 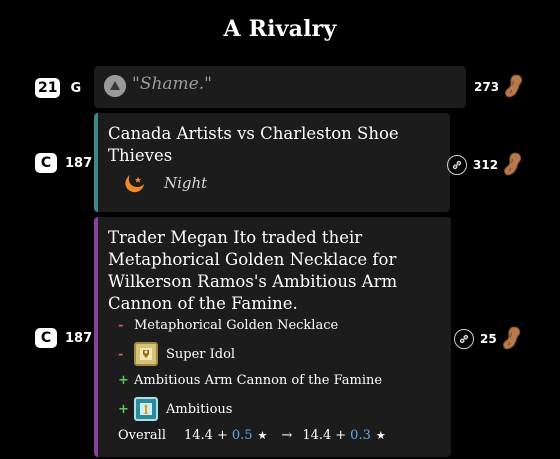 What do you see at coordinates (146, 354) in the screenshot?
I see `super-idol-icon` at bounding box center [146, 354].